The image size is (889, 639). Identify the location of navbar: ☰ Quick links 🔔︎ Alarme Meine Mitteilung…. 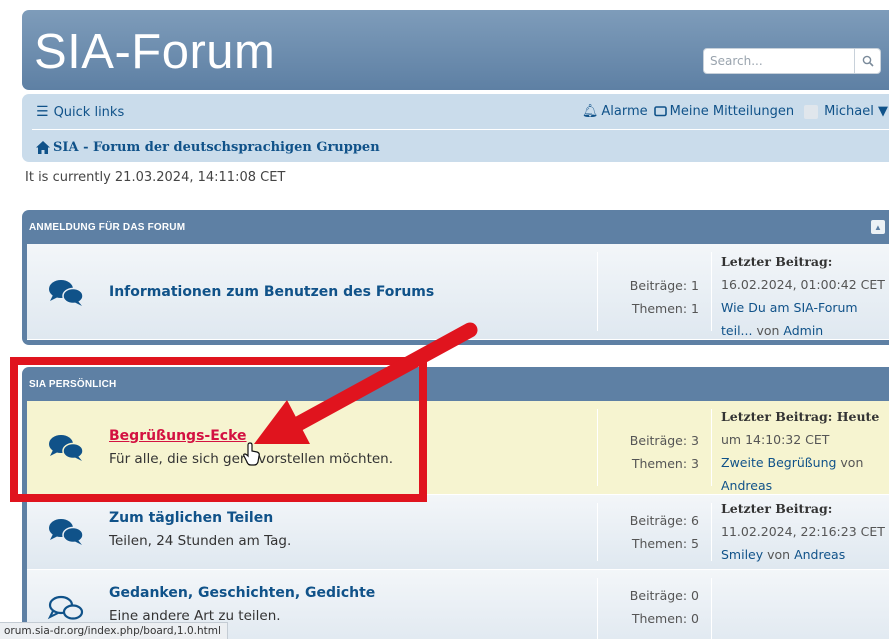
(455, 128).